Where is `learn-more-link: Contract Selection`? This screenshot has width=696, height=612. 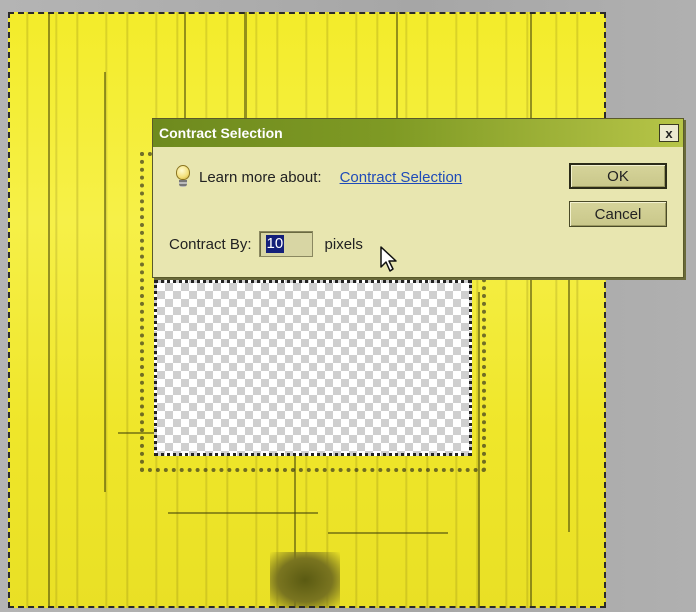 learn-more-link: Contract Selection is located at coordinates (401, 177).